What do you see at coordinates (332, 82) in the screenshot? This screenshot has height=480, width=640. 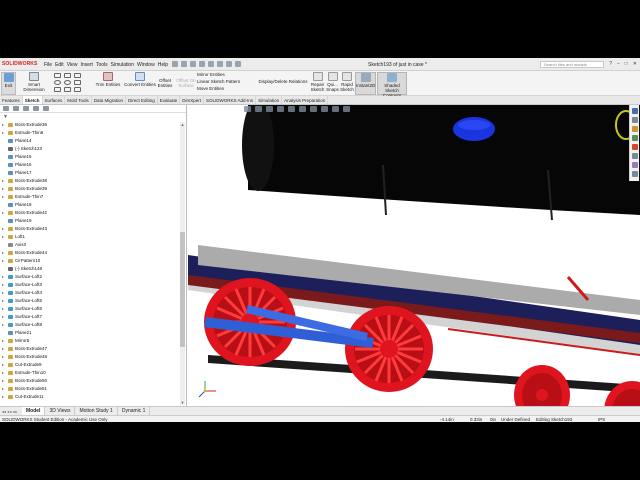 I see `quick-snaps-button: Qui... Snaps` at bounding box center [332, 82].